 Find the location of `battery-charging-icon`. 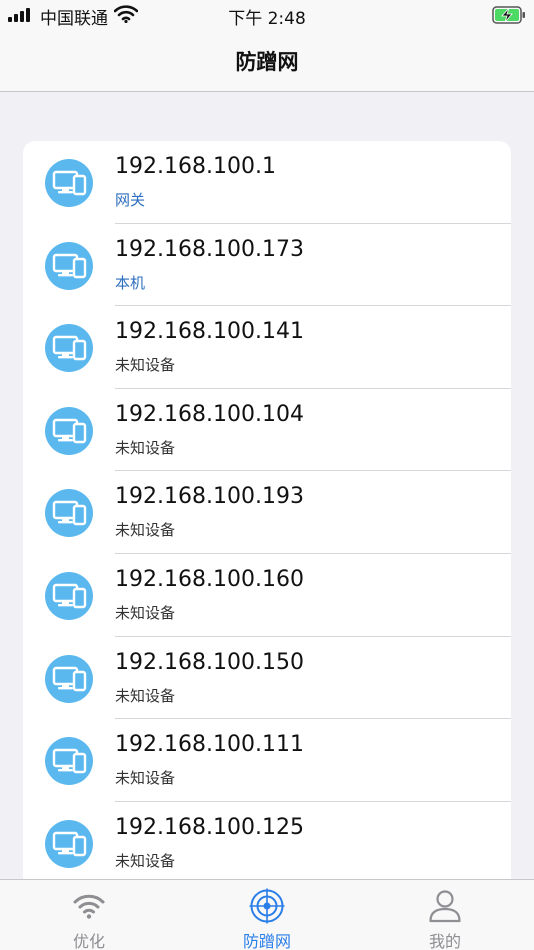

battery-charging-icon is located at coordinates (508, 15).